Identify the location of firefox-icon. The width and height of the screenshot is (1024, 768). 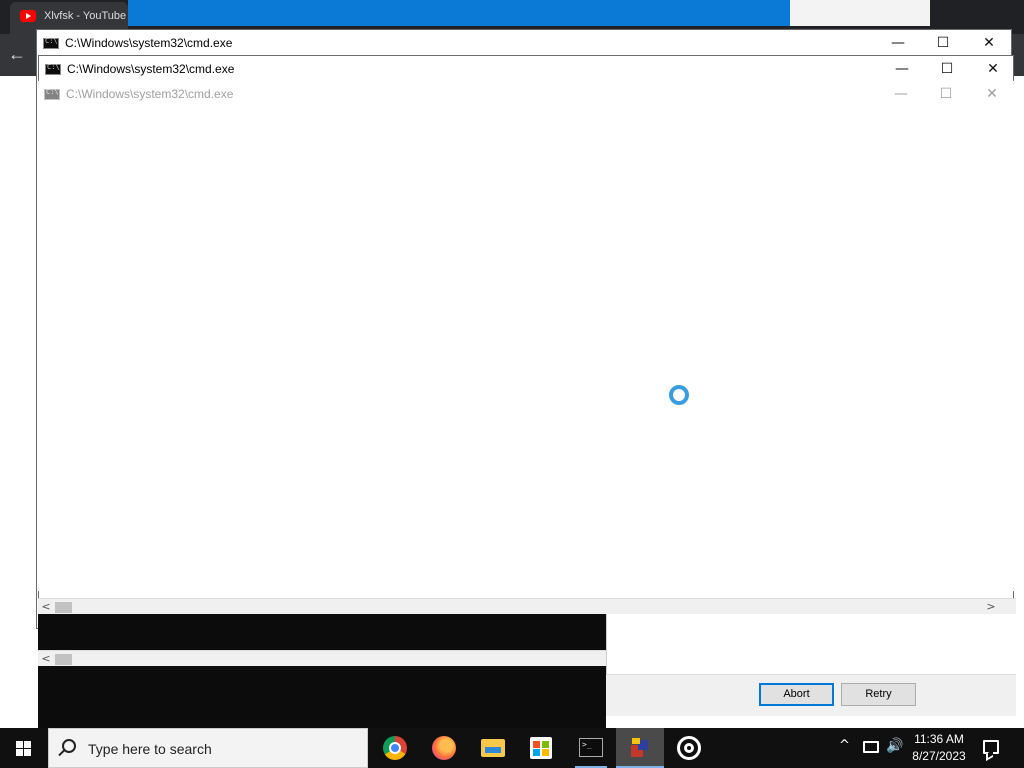
(444, 748).